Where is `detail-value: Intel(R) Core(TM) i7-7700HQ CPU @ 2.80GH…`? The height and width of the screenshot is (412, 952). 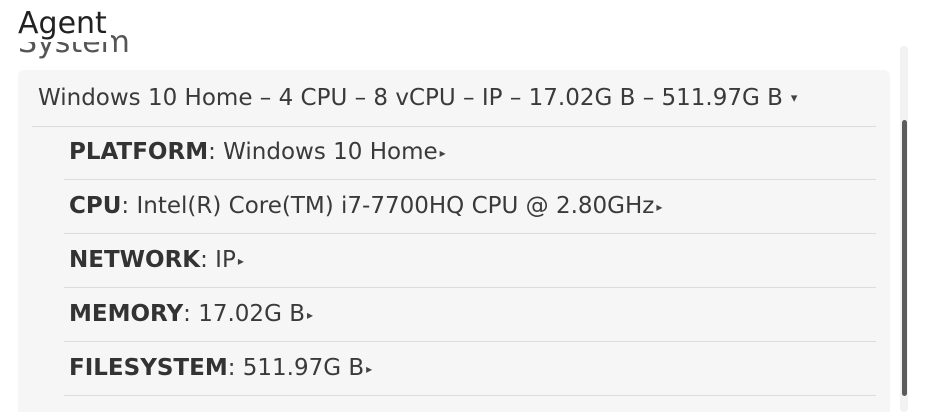
detail-value: Intel(R) Core(TM) i7-7700HQ CPU @ 2.80GH… is located at coordinates (395, 206).